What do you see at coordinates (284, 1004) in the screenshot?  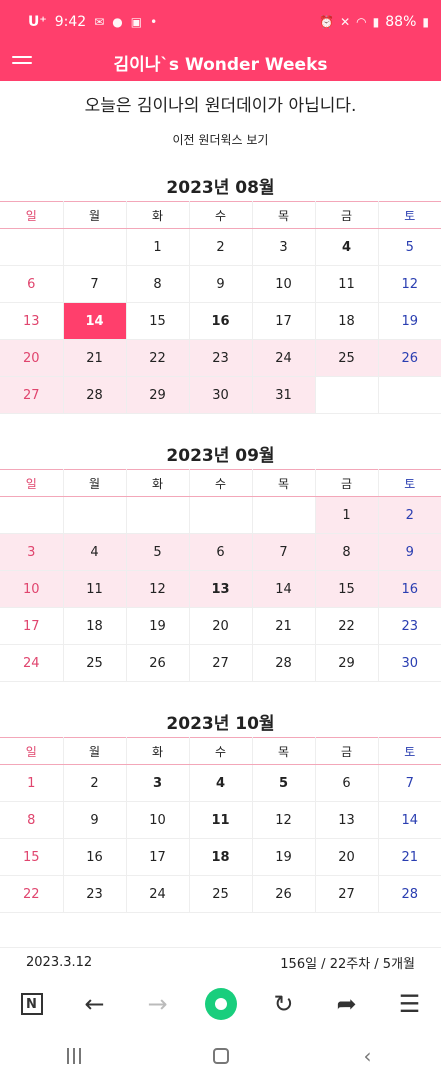 I see `refresh-icon: ↻` at bounding box center [284, 1004].